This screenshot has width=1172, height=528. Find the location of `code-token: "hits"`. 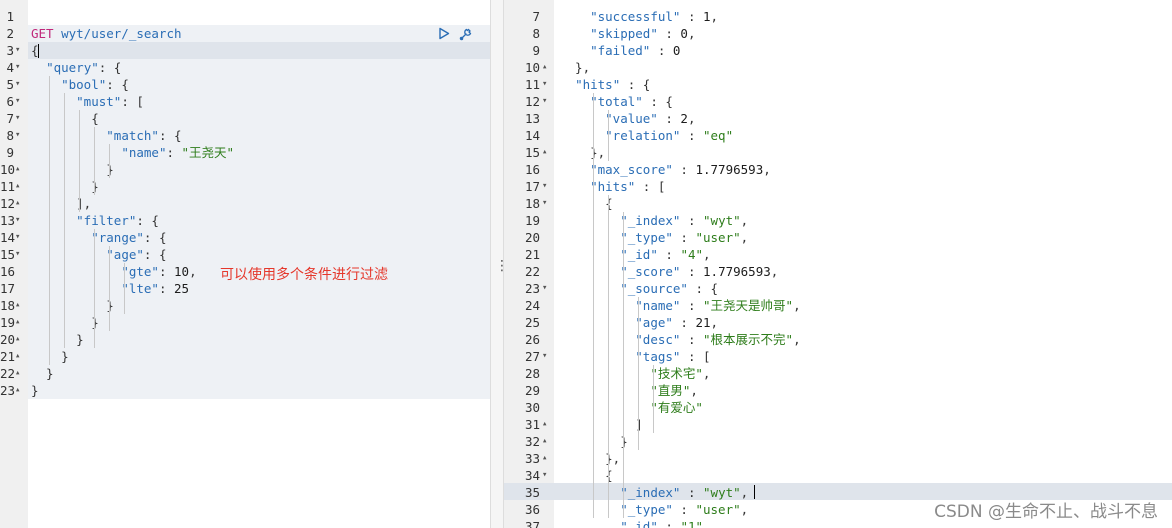

code-token: "hits" is located at coordinates (613, 186).